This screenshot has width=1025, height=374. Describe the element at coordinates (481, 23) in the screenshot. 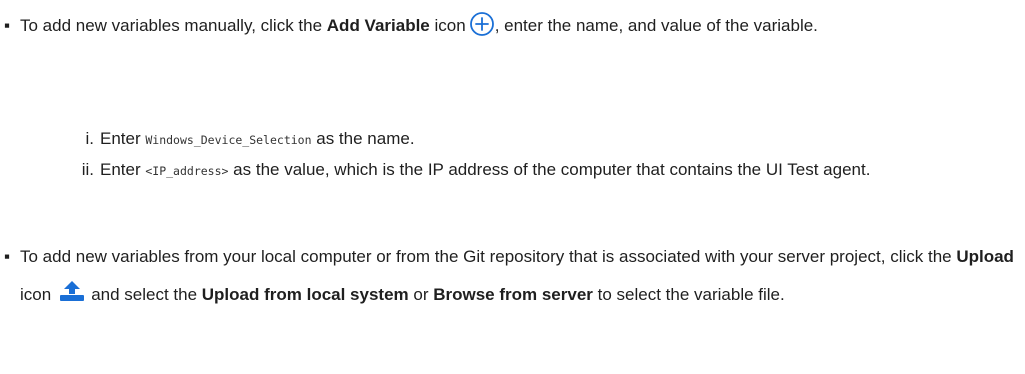

I see `add-circle-icon` at that location.